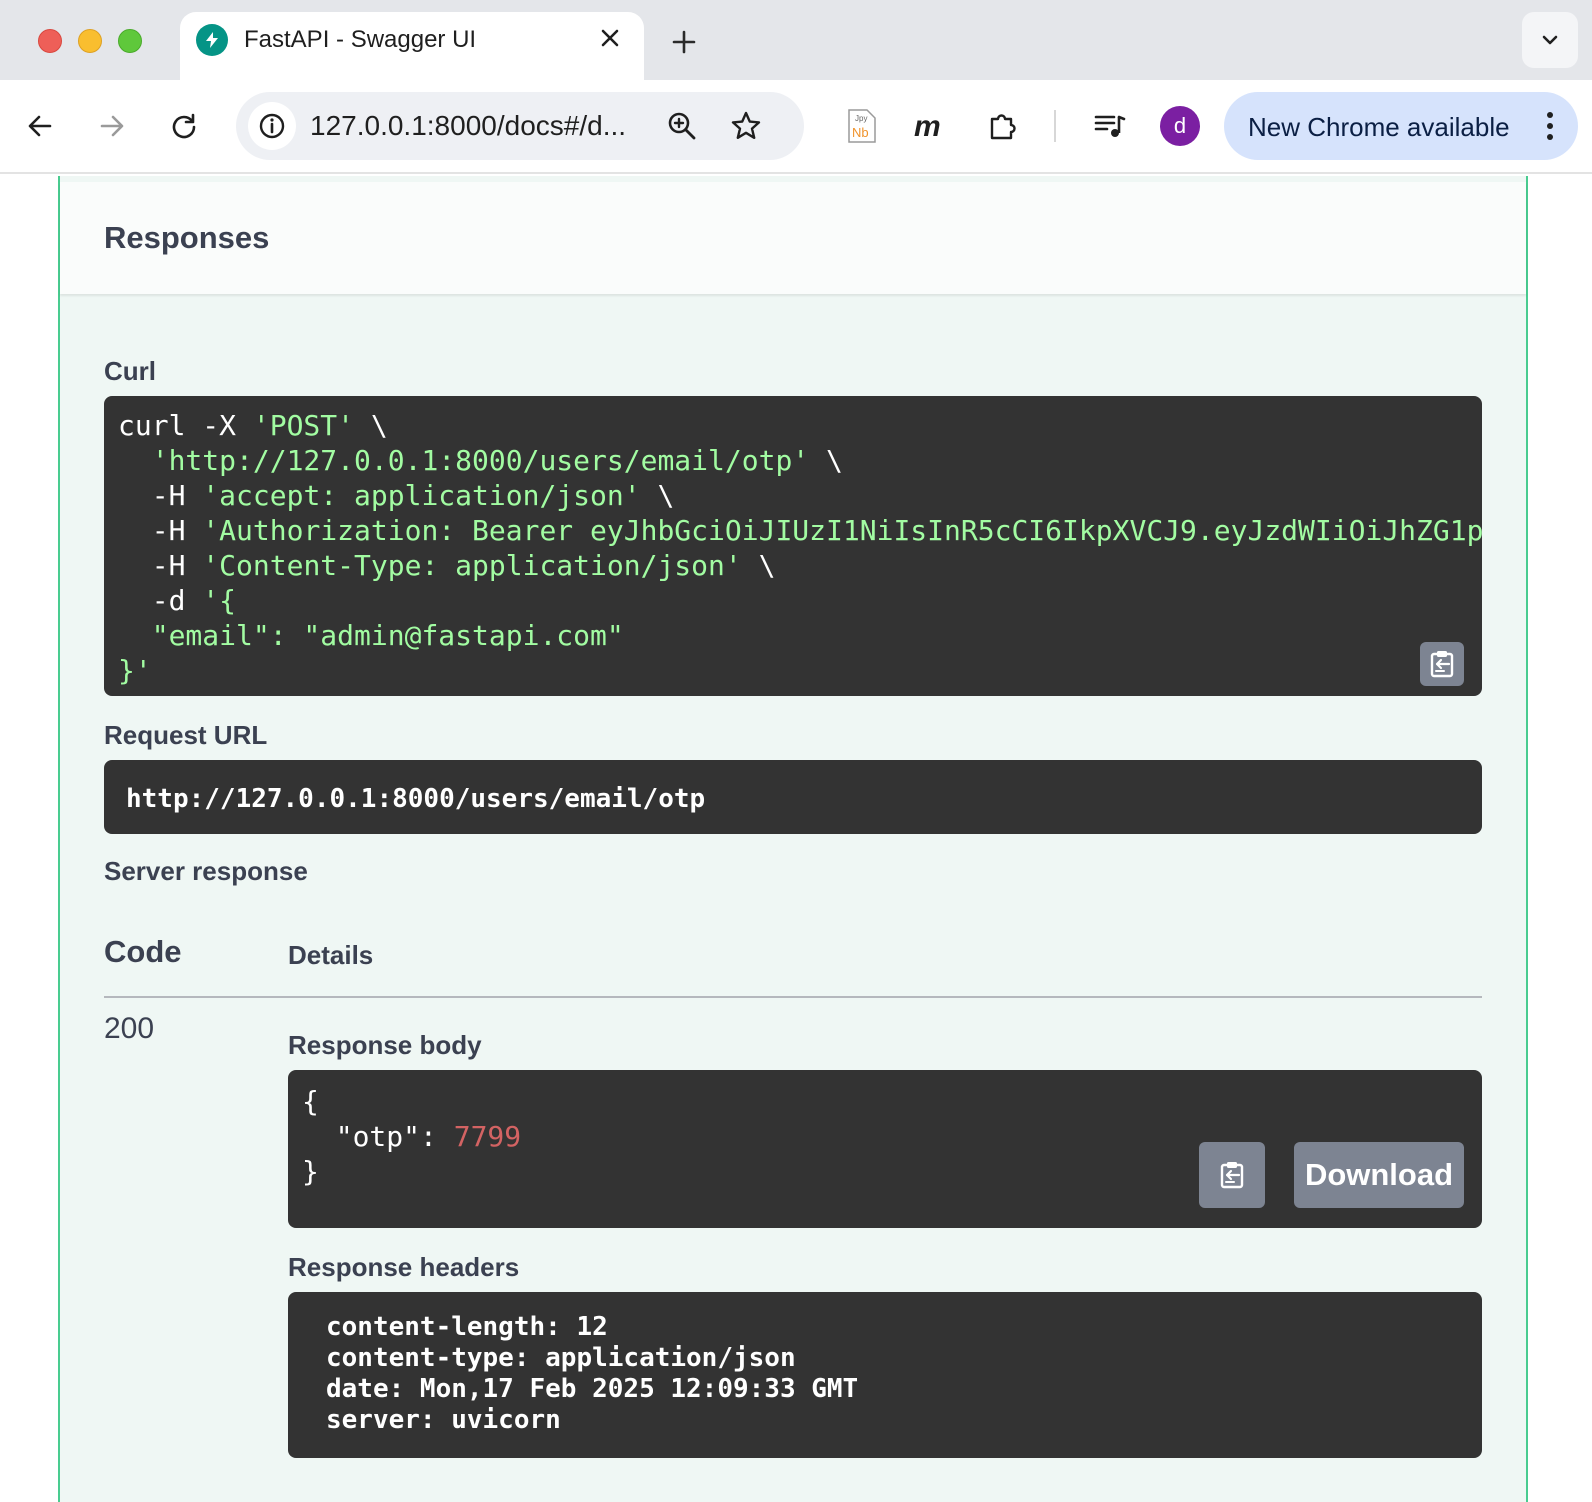 This screenshot has height=1502, width=1592. Describe the element at coordinates (160, 600) in the screenshot. I see `curl-plain-segment: -d` at that location.